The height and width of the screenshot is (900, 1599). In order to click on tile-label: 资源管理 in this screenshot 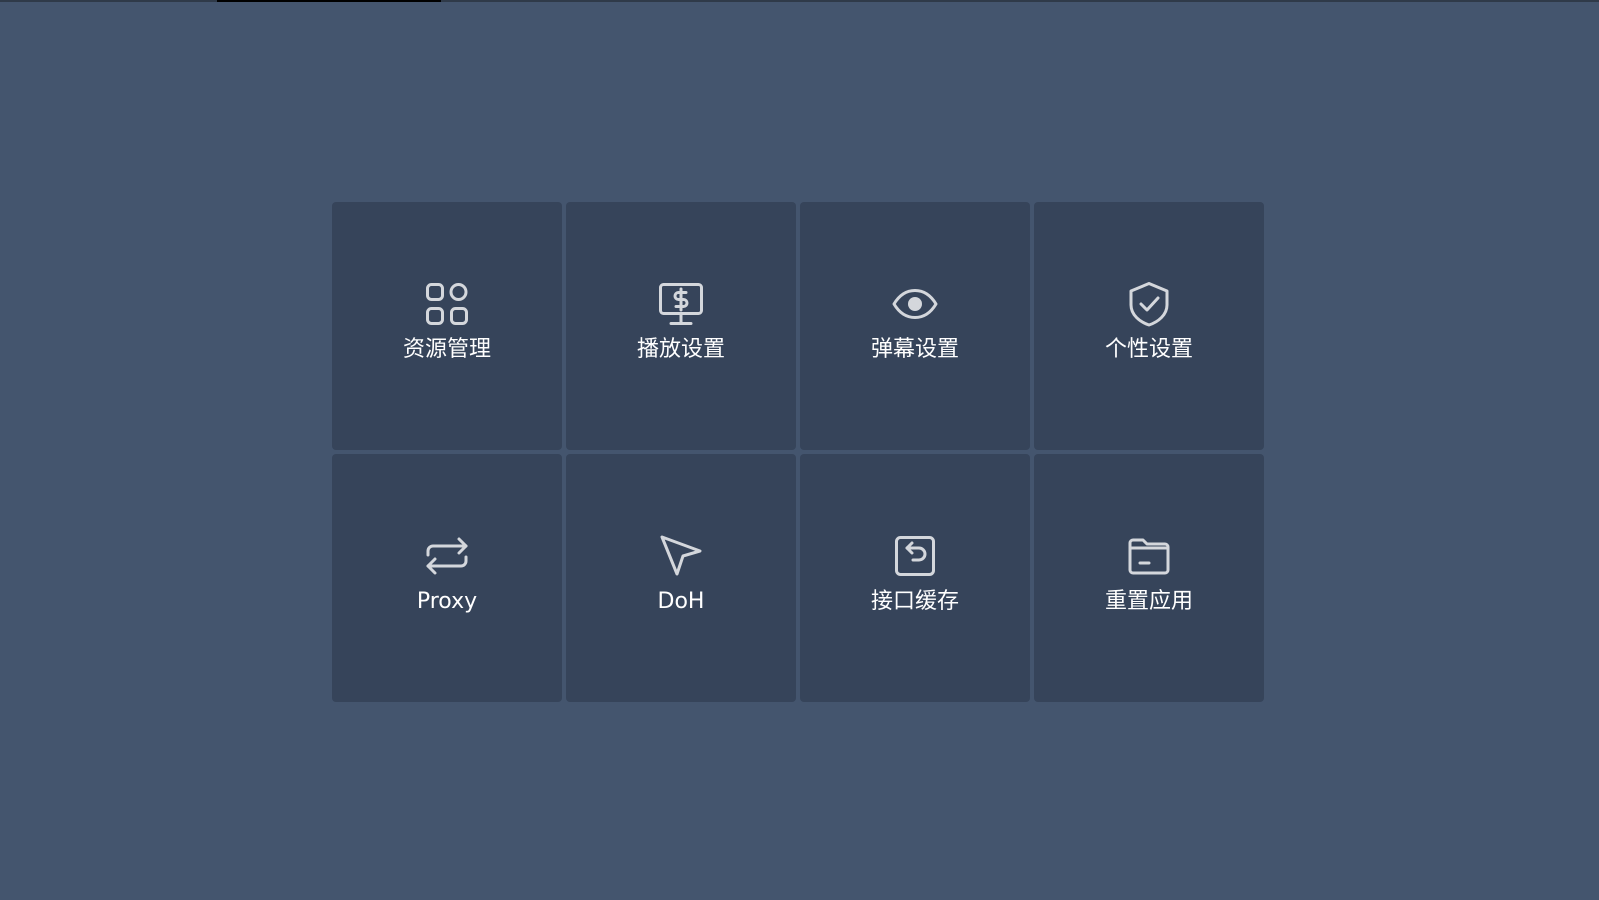, I will do `click(446, 349)`.